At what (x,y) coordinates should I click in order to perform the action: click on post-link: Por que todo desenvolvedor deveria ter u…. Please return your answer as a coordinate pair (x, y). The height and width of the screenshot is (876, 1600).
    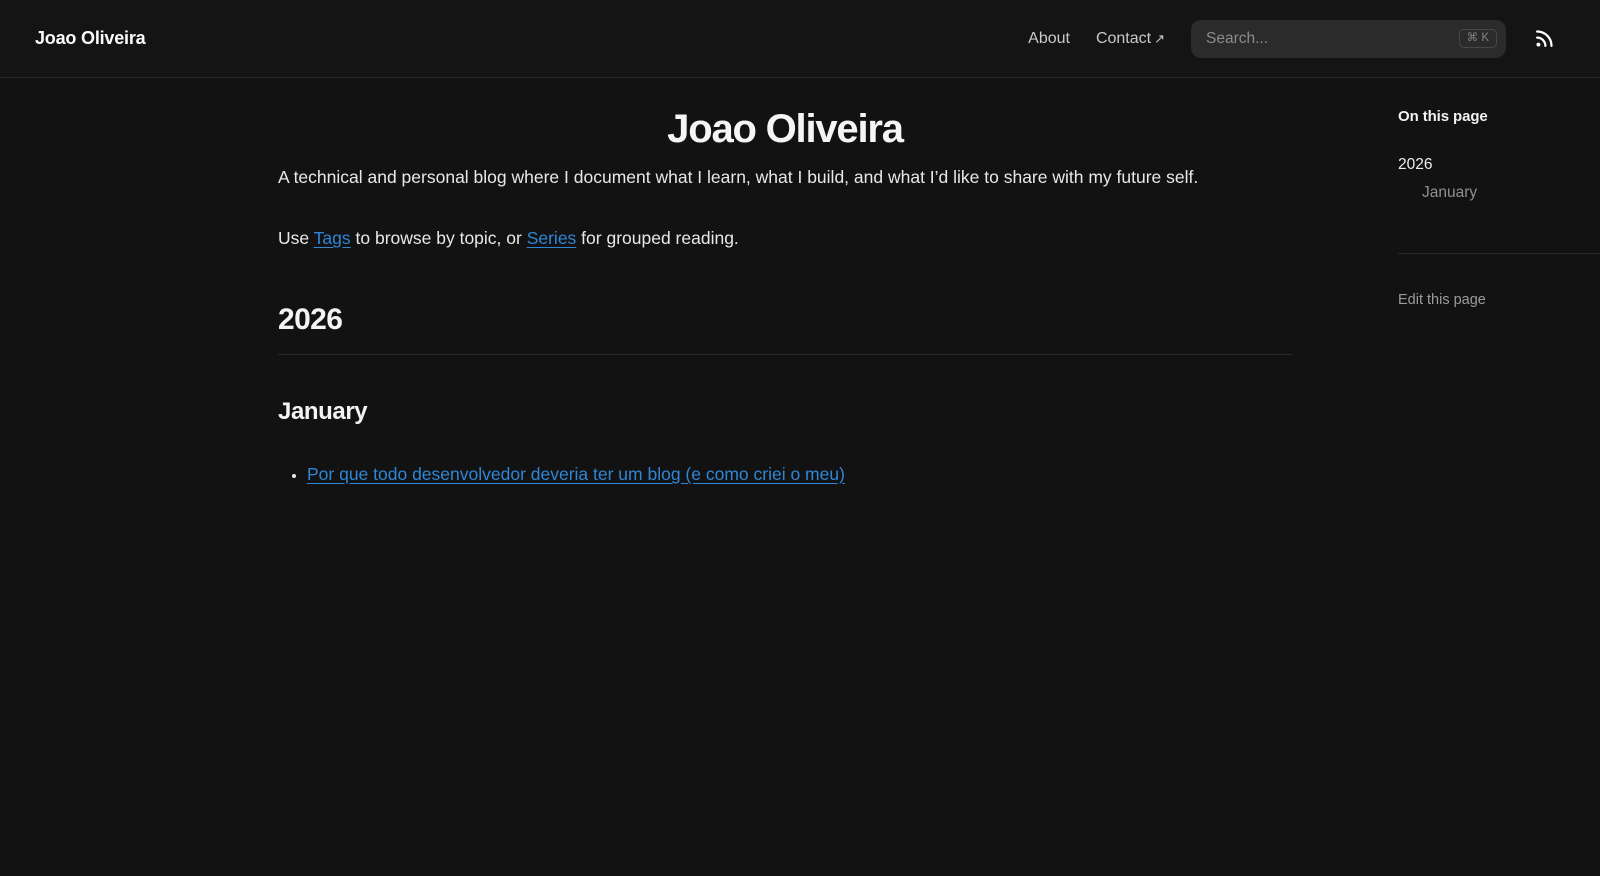
    Looking at the image, I should click on (576, 474).